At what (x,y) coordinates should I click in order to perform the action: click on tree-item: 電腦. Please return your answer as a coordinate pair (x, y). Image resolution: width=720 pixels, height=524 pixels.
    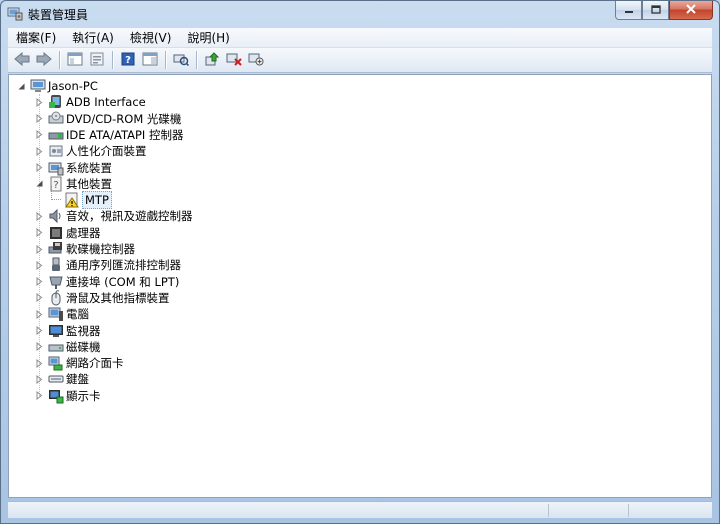
    Looking at the image, I should click on (62, 314).